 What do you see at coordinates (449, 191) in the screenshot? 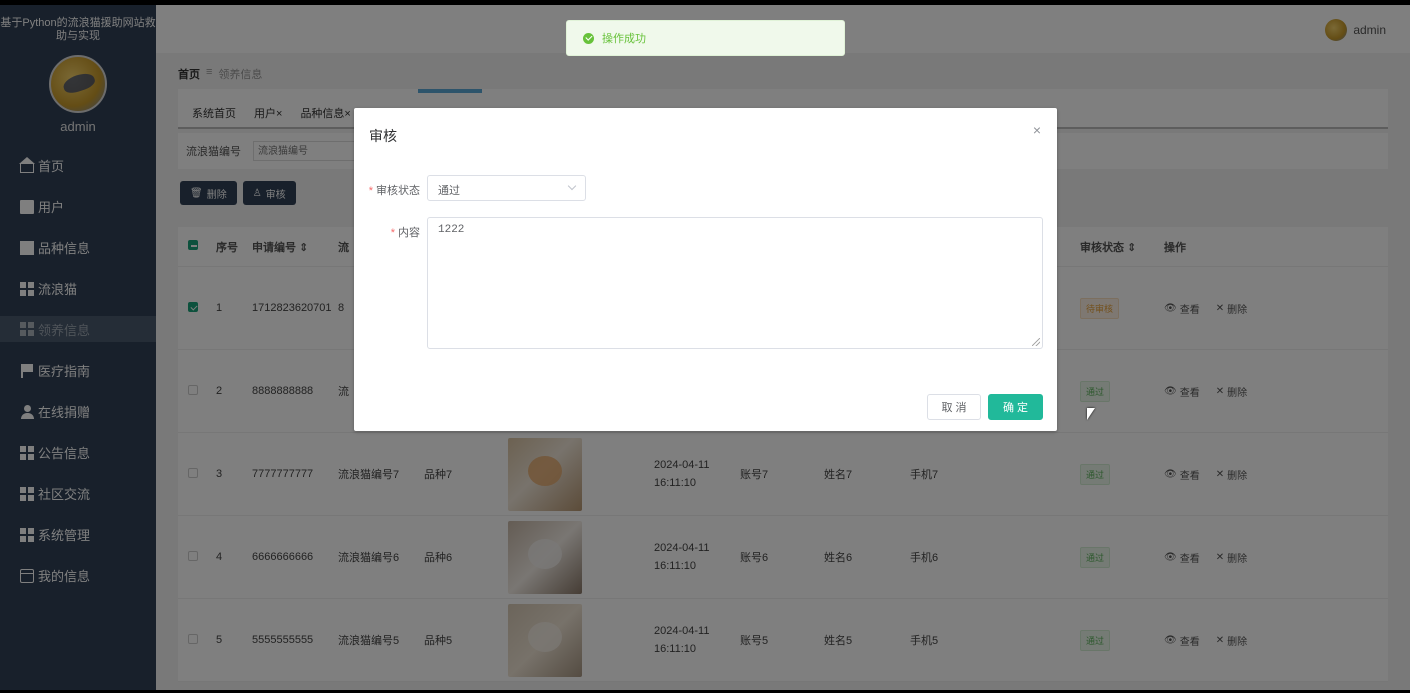
I see `status-select-value: 通过` at bounding box center [449, 191].